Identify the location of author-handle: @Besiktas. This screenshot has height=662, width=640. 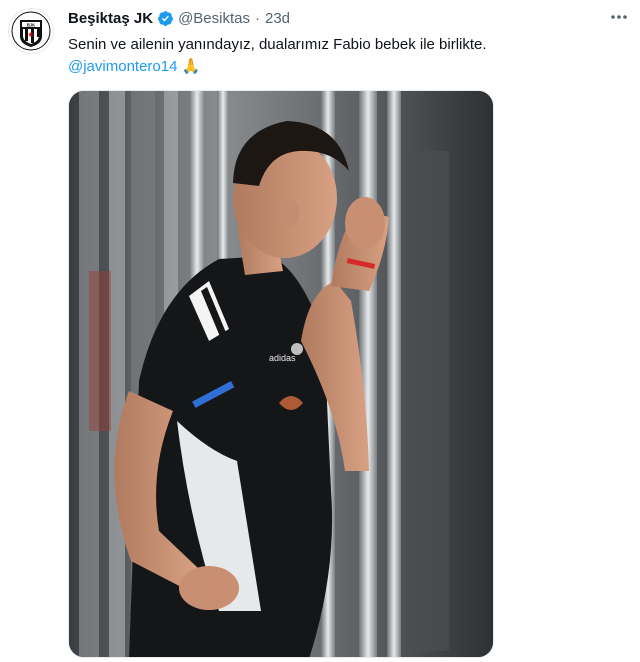
(214, 18).